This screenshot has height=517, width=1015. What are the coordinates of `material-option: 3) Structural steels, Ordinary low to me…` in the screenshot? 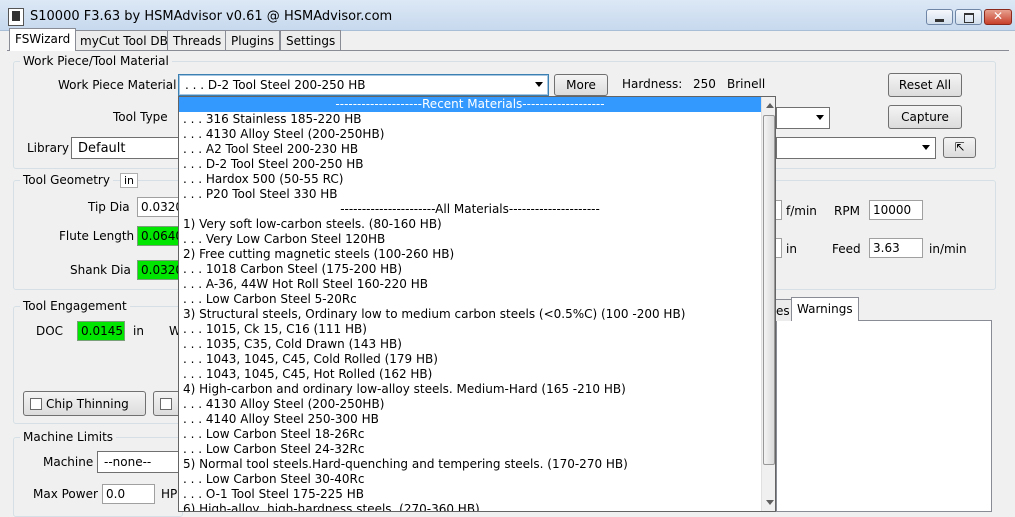 It's located at (470, 314).